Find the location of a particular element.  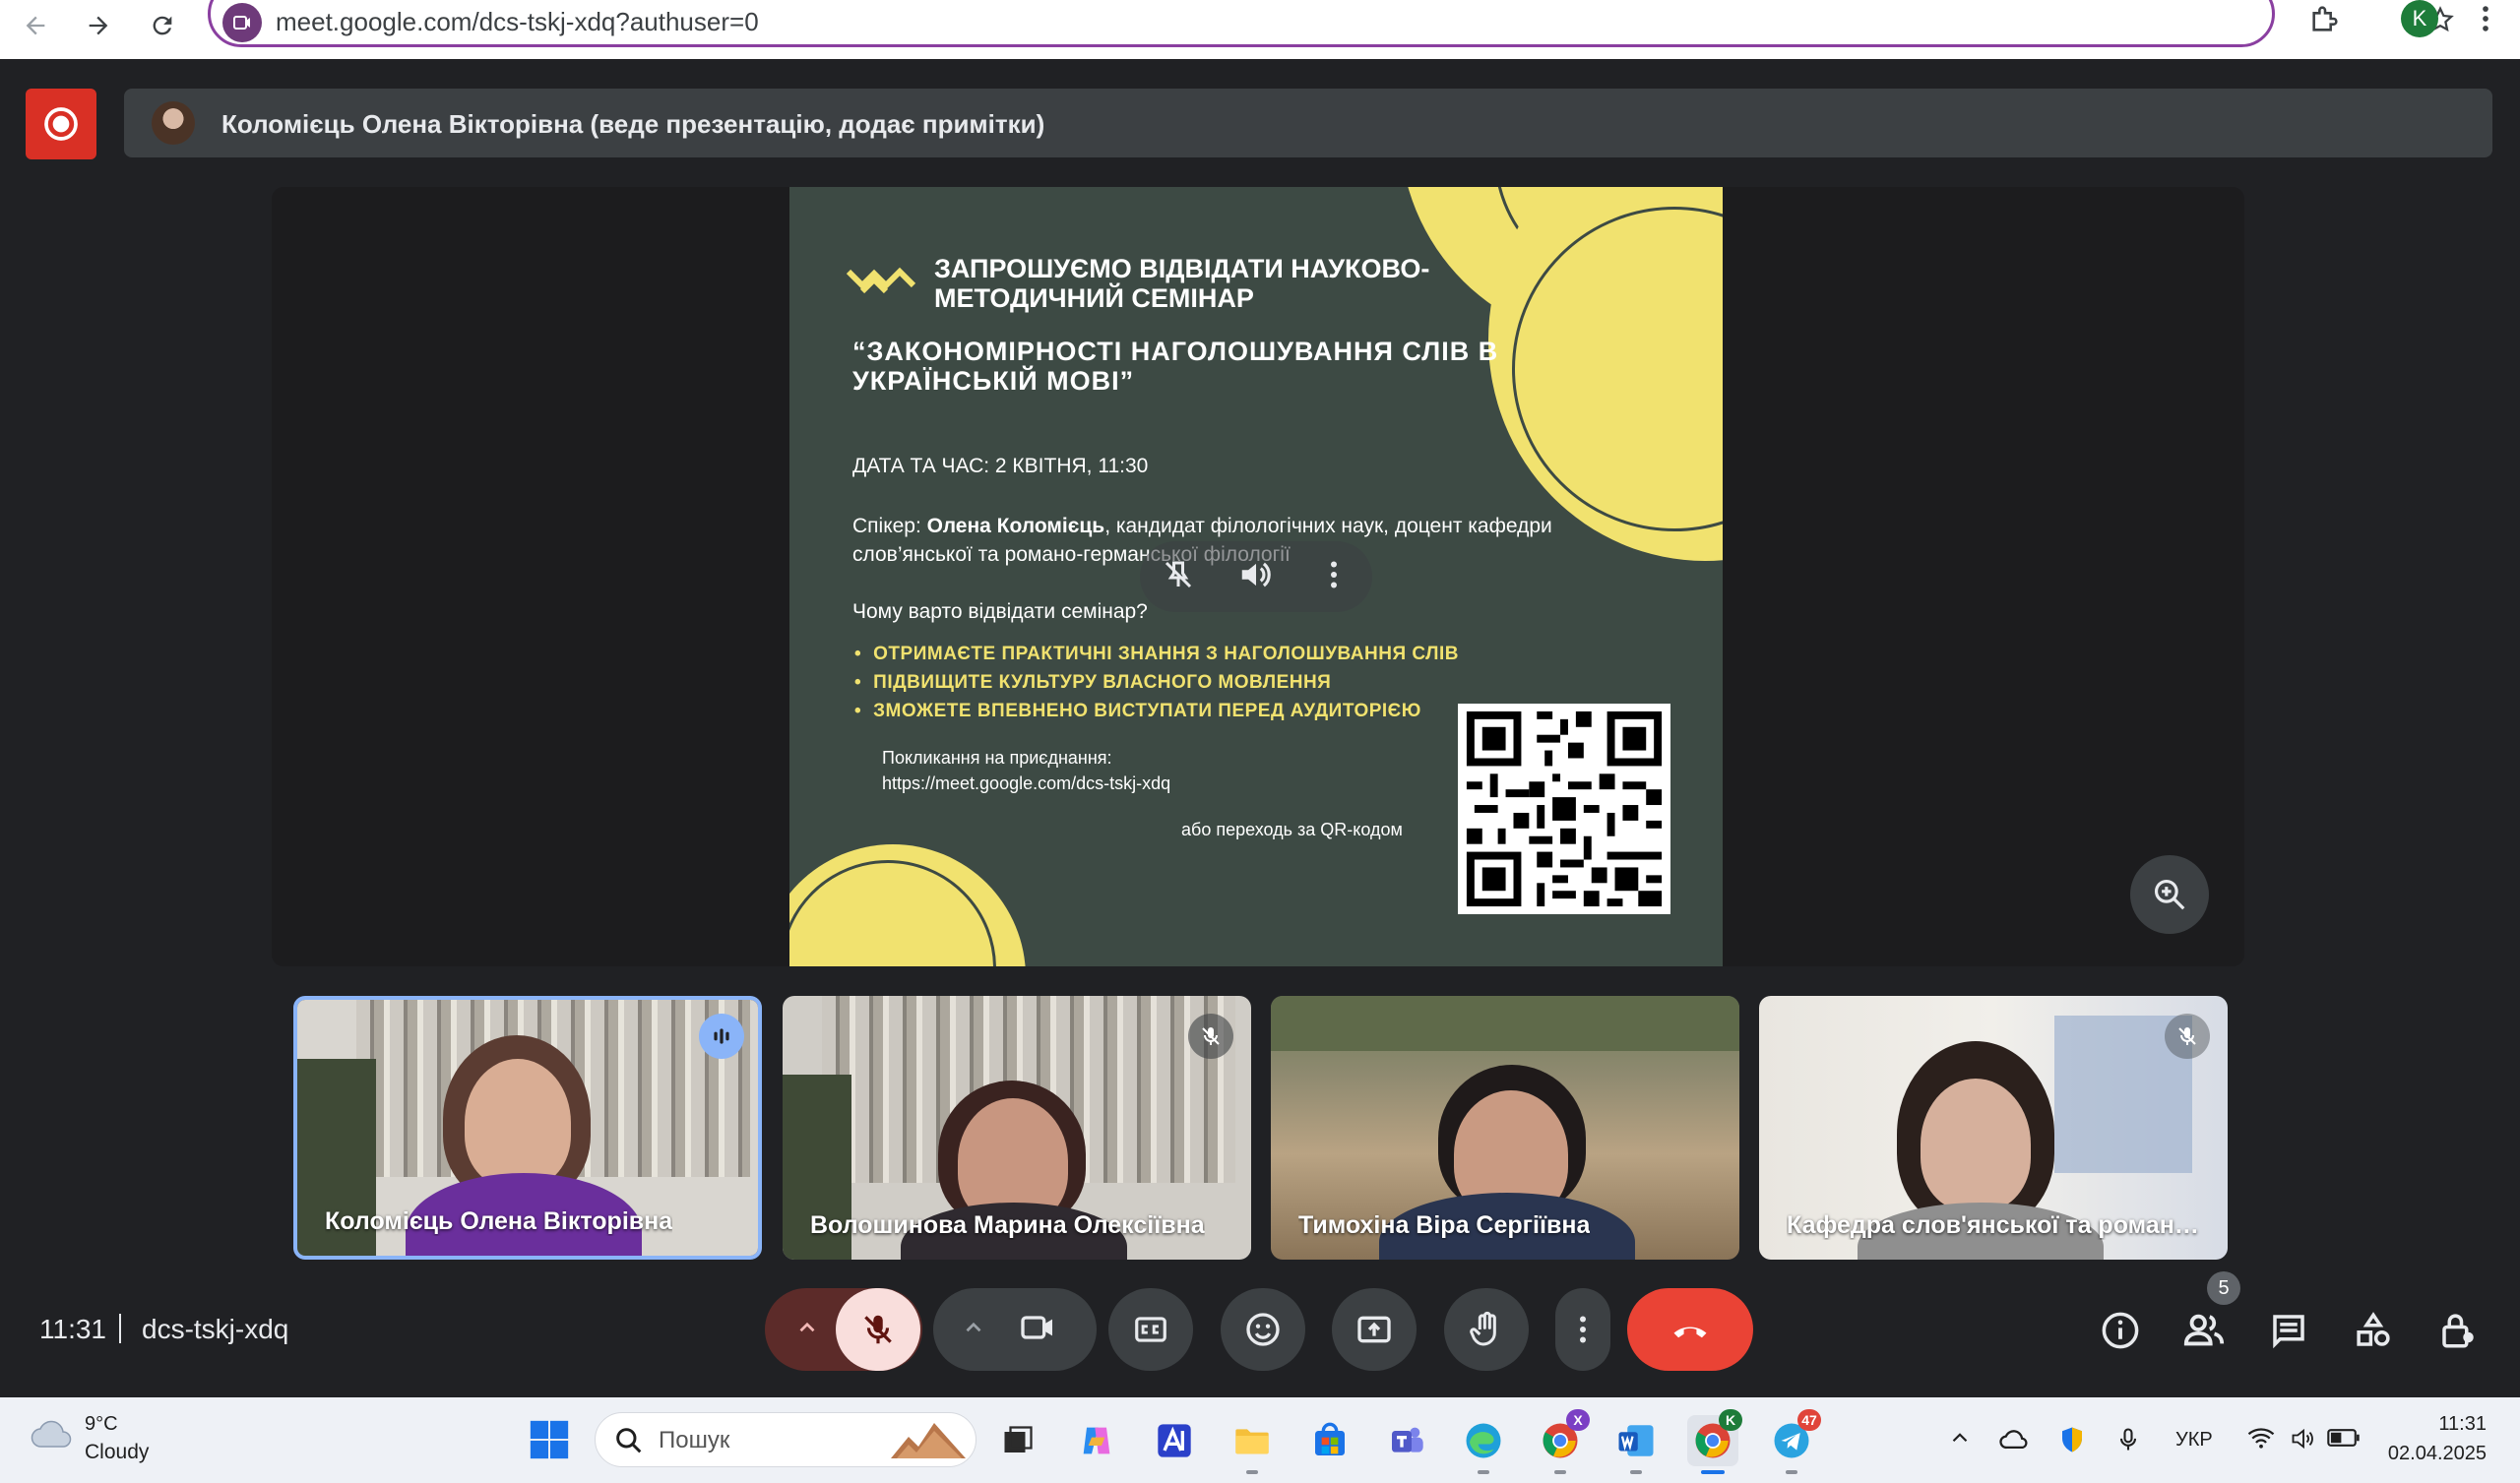

active-indicator is located at coordinates (1713, 1472).